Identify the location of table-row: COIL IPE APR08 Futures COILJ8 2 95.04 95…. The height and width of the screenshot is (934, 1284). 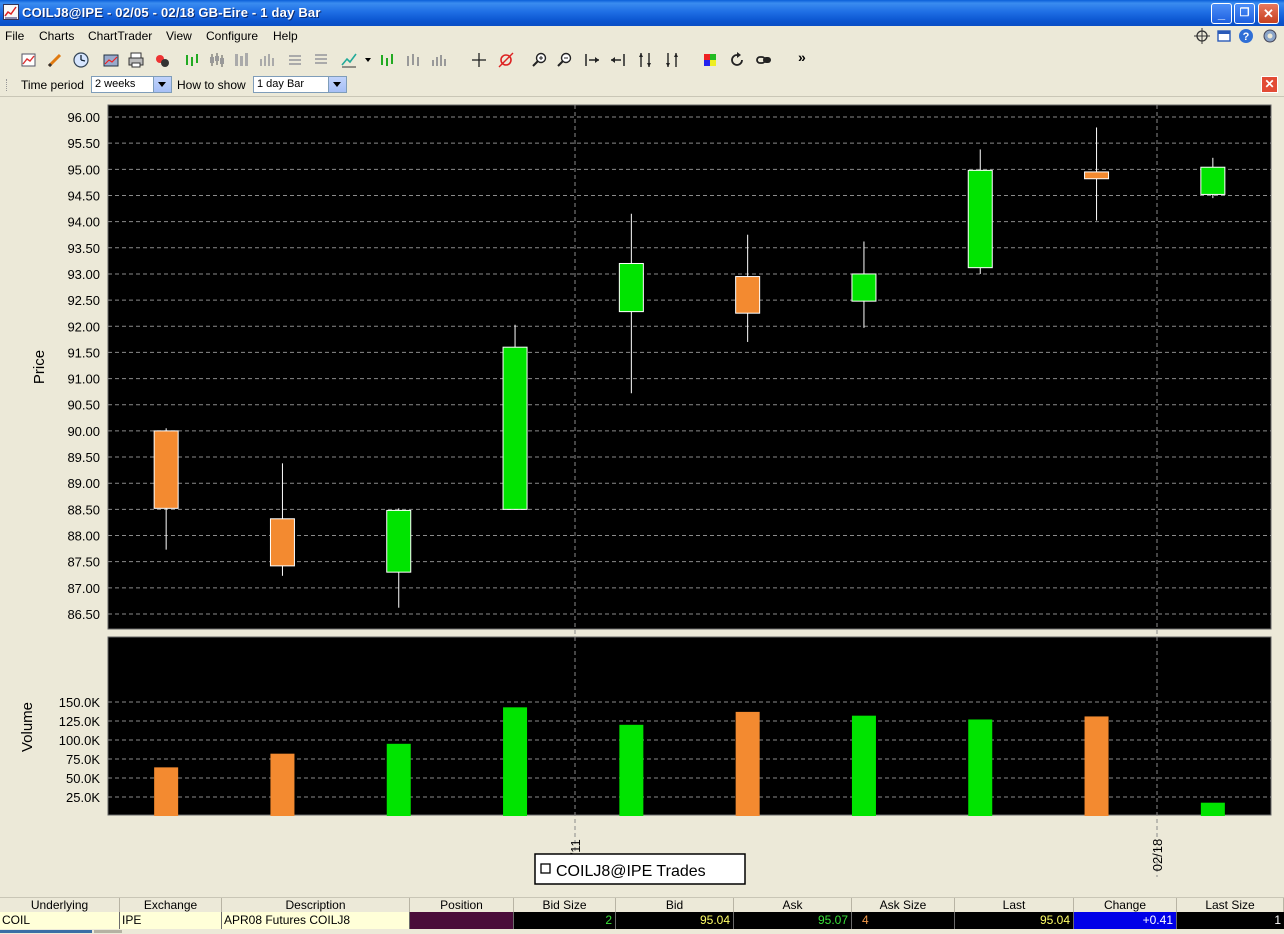
(642, 920).